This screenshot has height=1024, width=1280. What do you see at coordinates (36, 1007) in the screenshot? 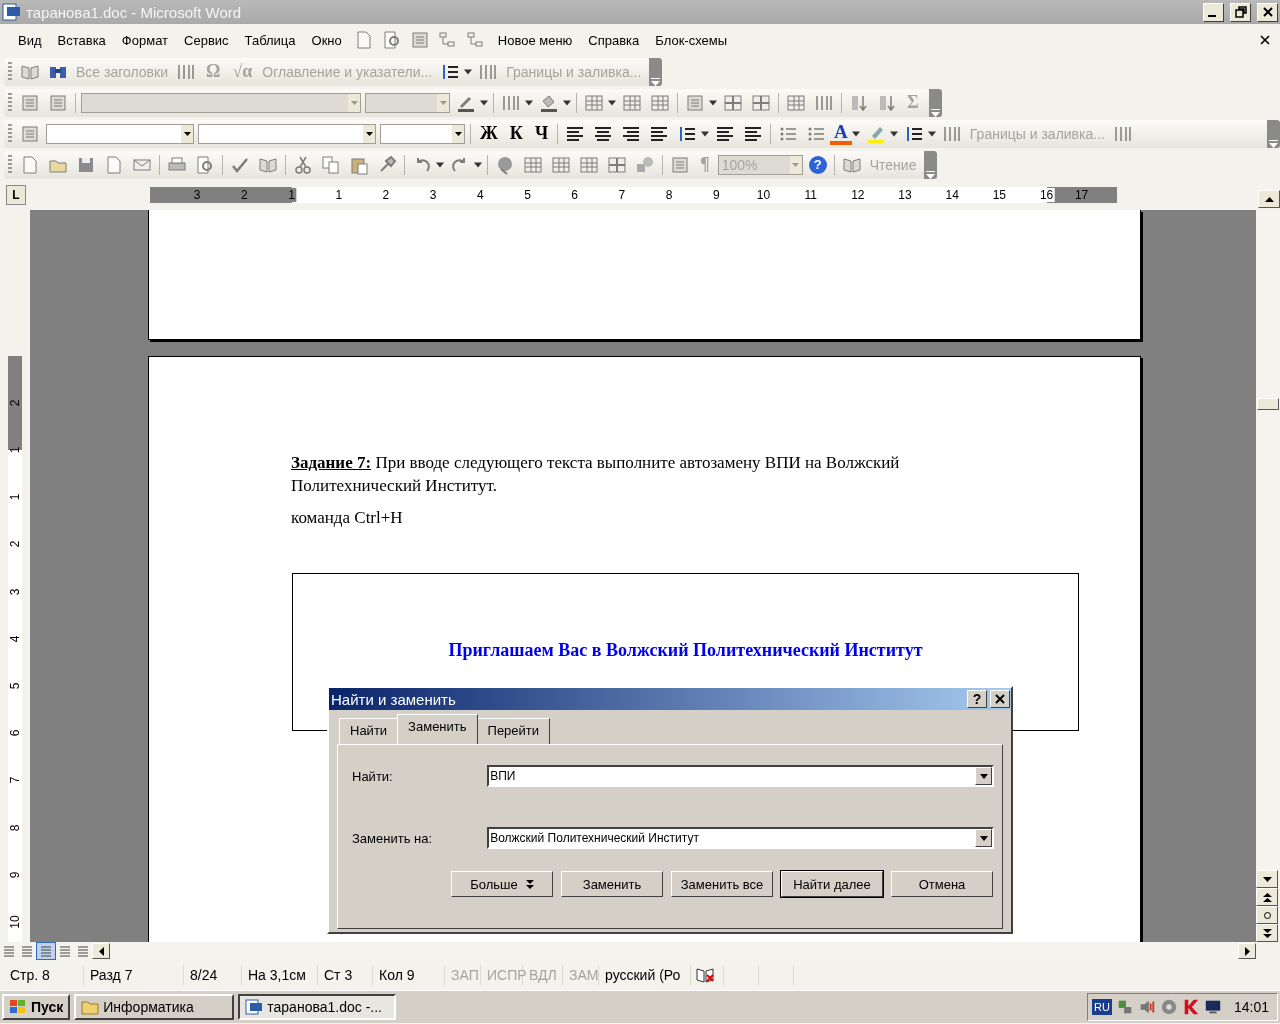
I see `start-button: Пуск` at bounding box center [36, 1007].